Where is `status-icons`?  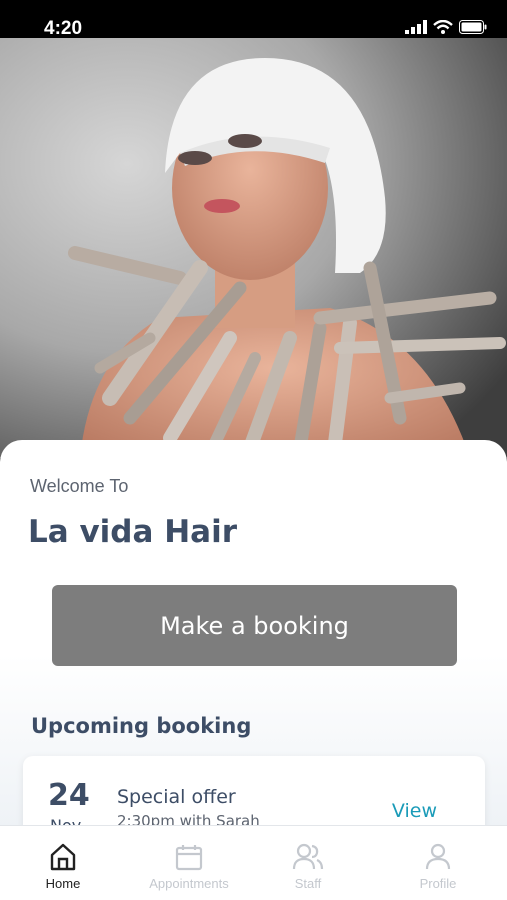 status-icons is located at coordinates (446, 27).